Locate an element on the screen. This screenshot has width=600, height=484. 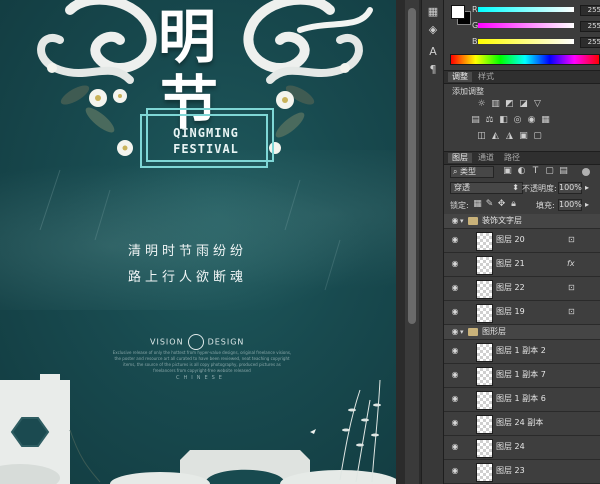
layer-name: 图层 24 is located at coordinates (510, 447).